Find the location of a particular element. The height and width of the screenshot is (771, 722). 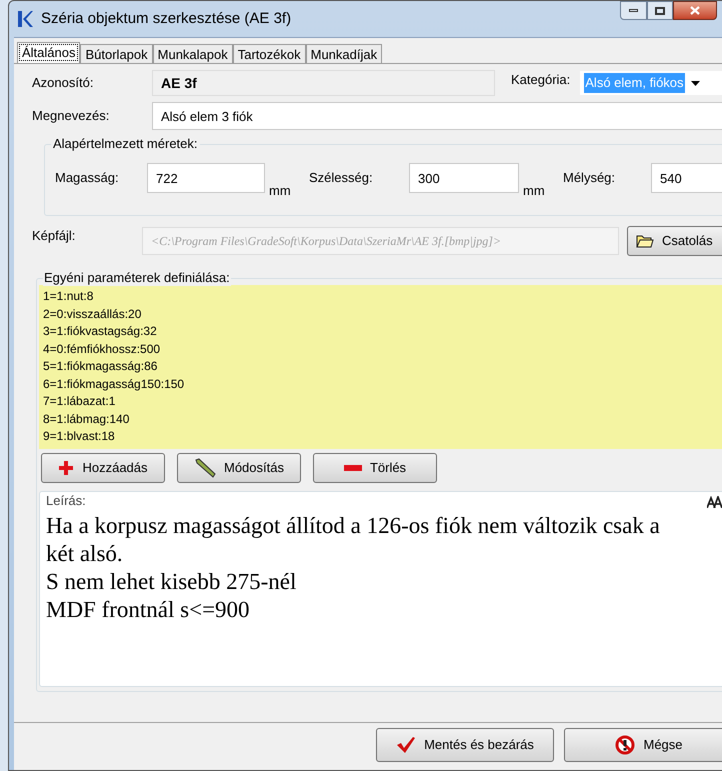

group-title: Alapértelmezett méretek: is located at coordinates (125, 144).